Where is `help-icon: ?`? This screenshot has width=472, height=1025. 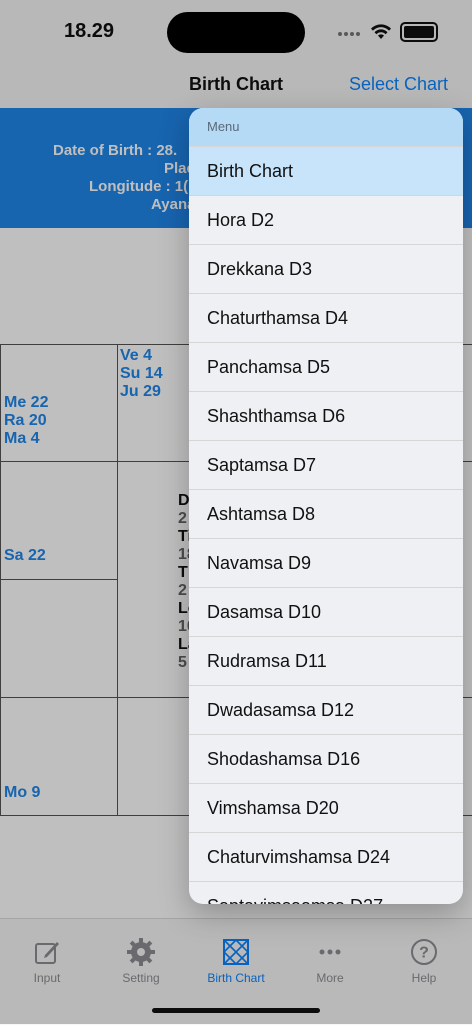
help-icon: ? is located at coordinates (424, 952).